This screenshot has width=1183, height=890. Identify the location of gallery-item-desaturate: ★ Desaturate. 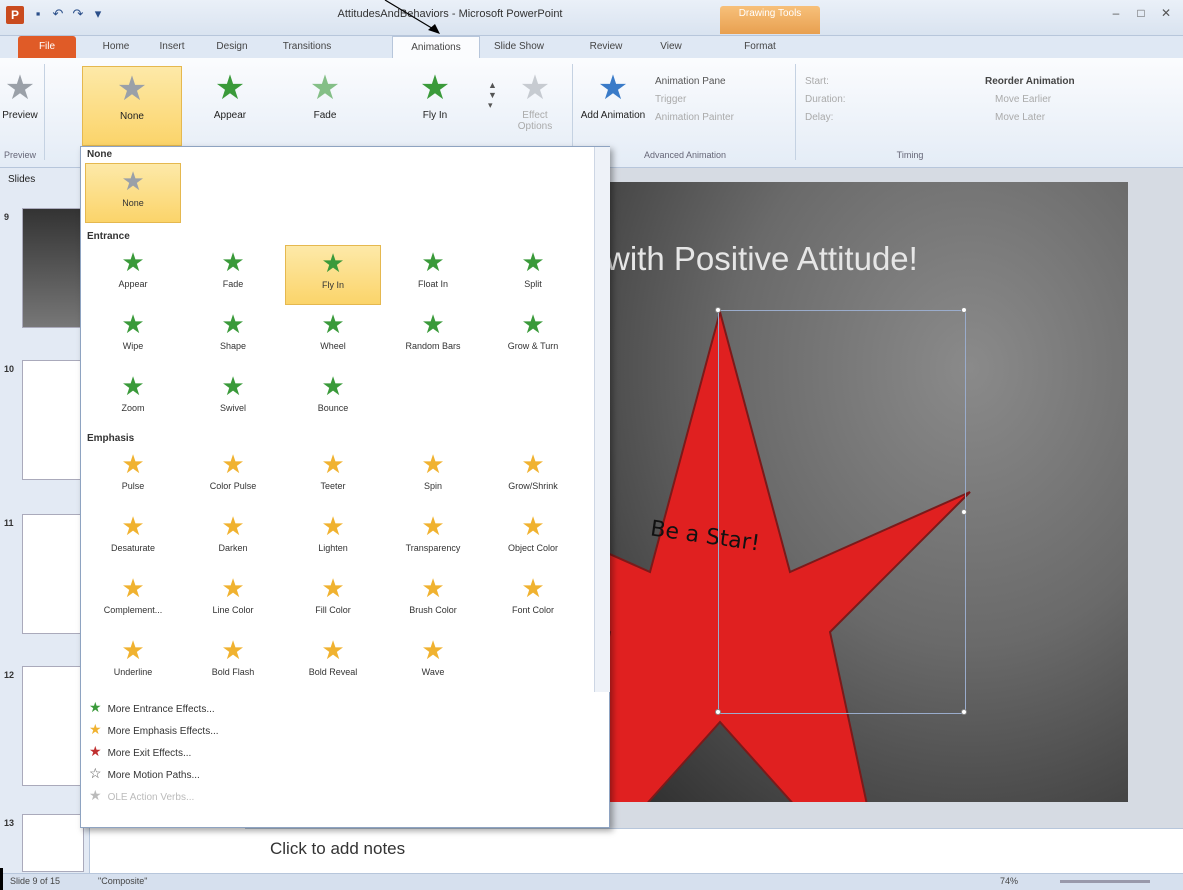
(133, 539).